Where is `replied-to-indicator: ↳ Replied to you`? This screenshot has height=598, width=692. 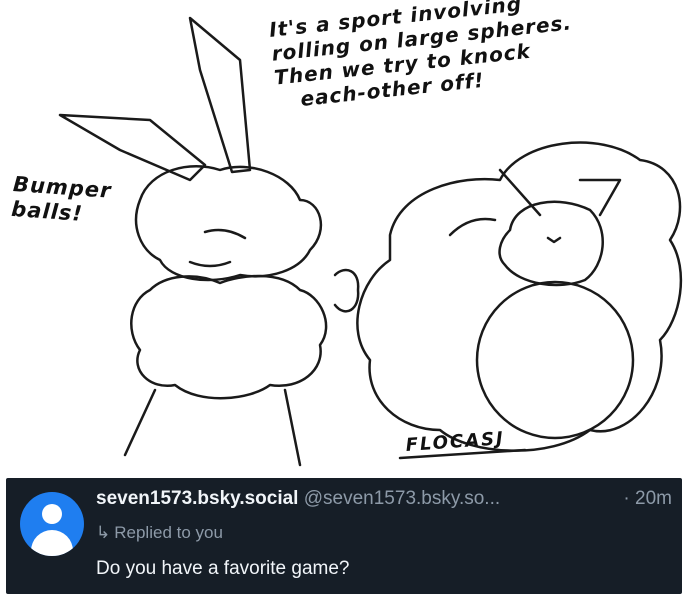 replied-to-indicator: ↳ Replied to you is located at coordinates (159, 533).